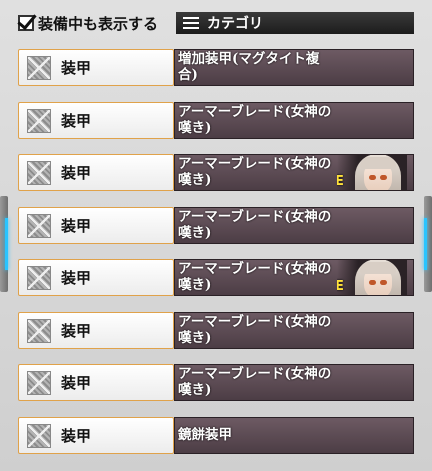 The width and height of the screenshot is (432, 471). I want to click on equipment-row: 装甲 鏡餅装甲, so click(216, 435).